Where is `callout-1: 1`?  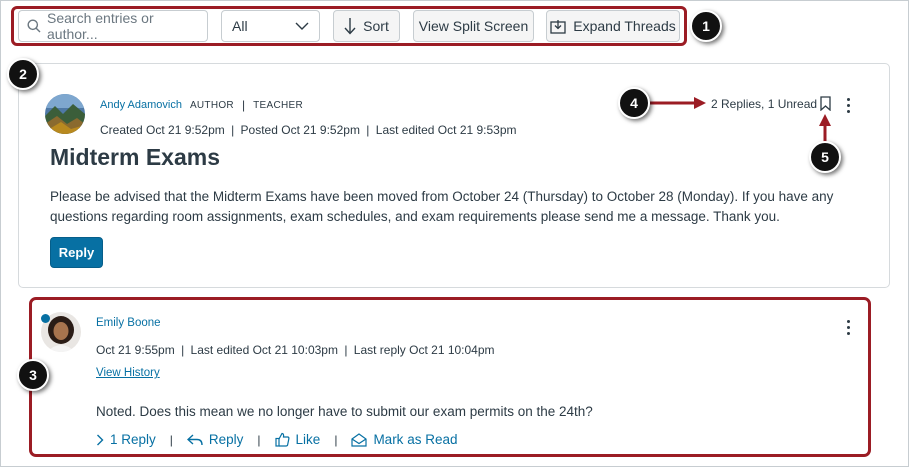 callout-1: 1 is located at coordinates (706, 26).